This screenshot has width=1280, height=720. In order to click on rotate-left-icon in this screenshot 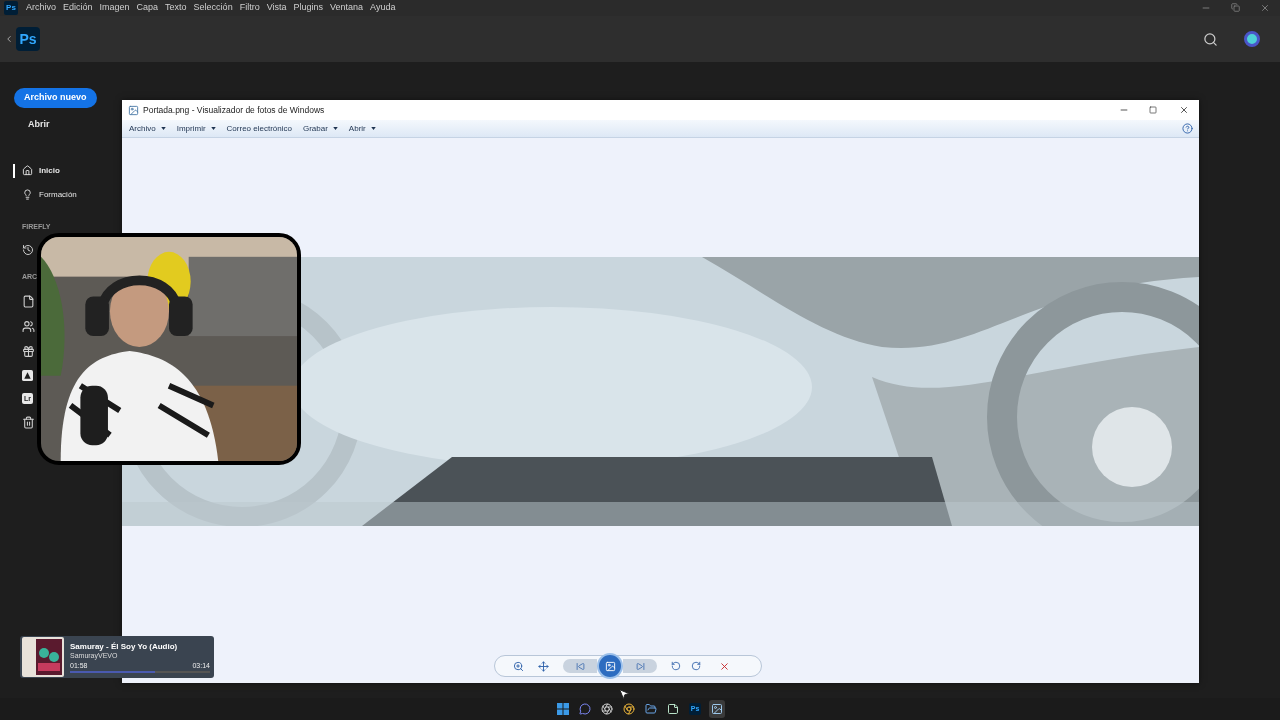, I will do `click(676, 666)`.